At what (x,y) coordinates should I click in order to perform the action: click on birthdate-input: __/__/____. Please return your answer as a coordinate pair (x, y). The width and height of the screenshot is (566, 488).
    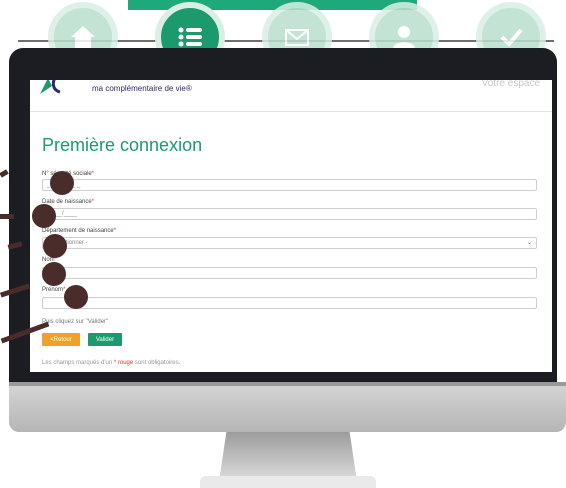
    Looking at the image, I should click on (289, 214).